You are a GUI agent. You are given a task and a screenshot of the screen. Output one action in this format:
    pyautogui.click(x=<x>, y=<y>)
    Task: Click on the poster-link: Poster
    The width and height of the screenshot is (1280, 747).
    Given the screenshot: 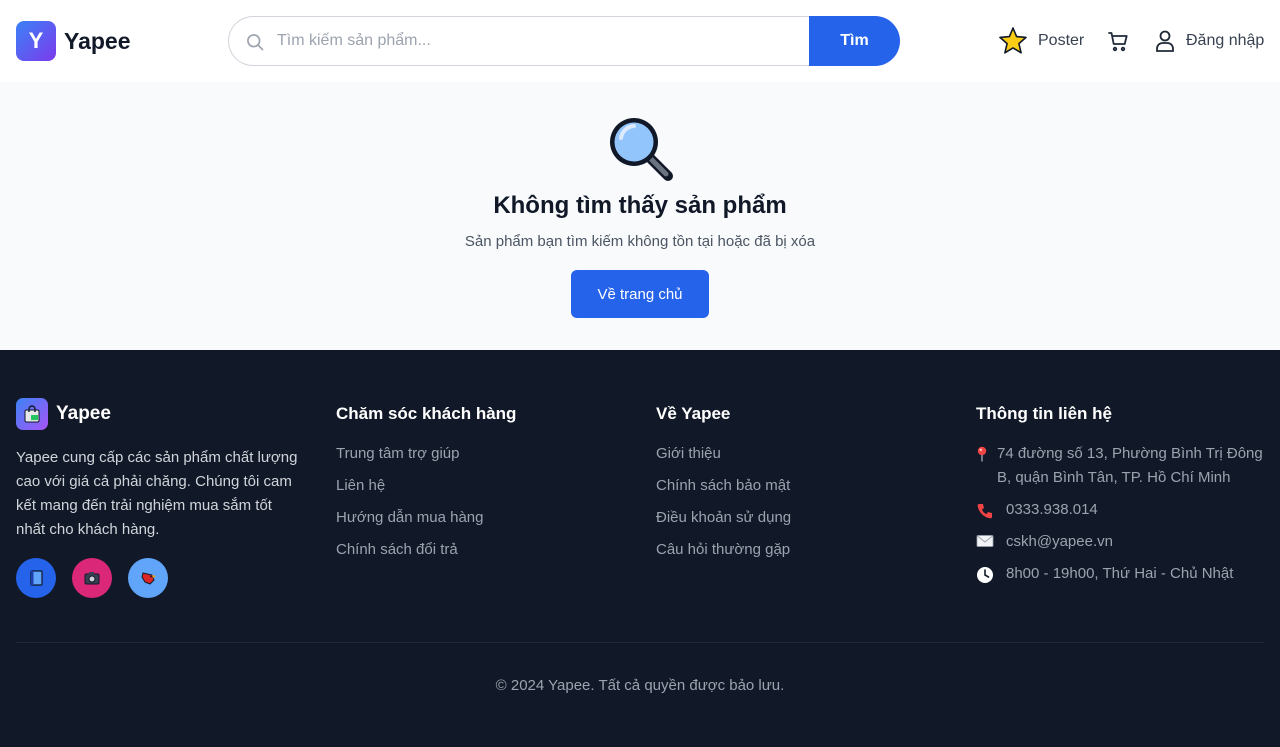 What is the action you would take?
    pyautogui.click(x=1041, y=41)
    